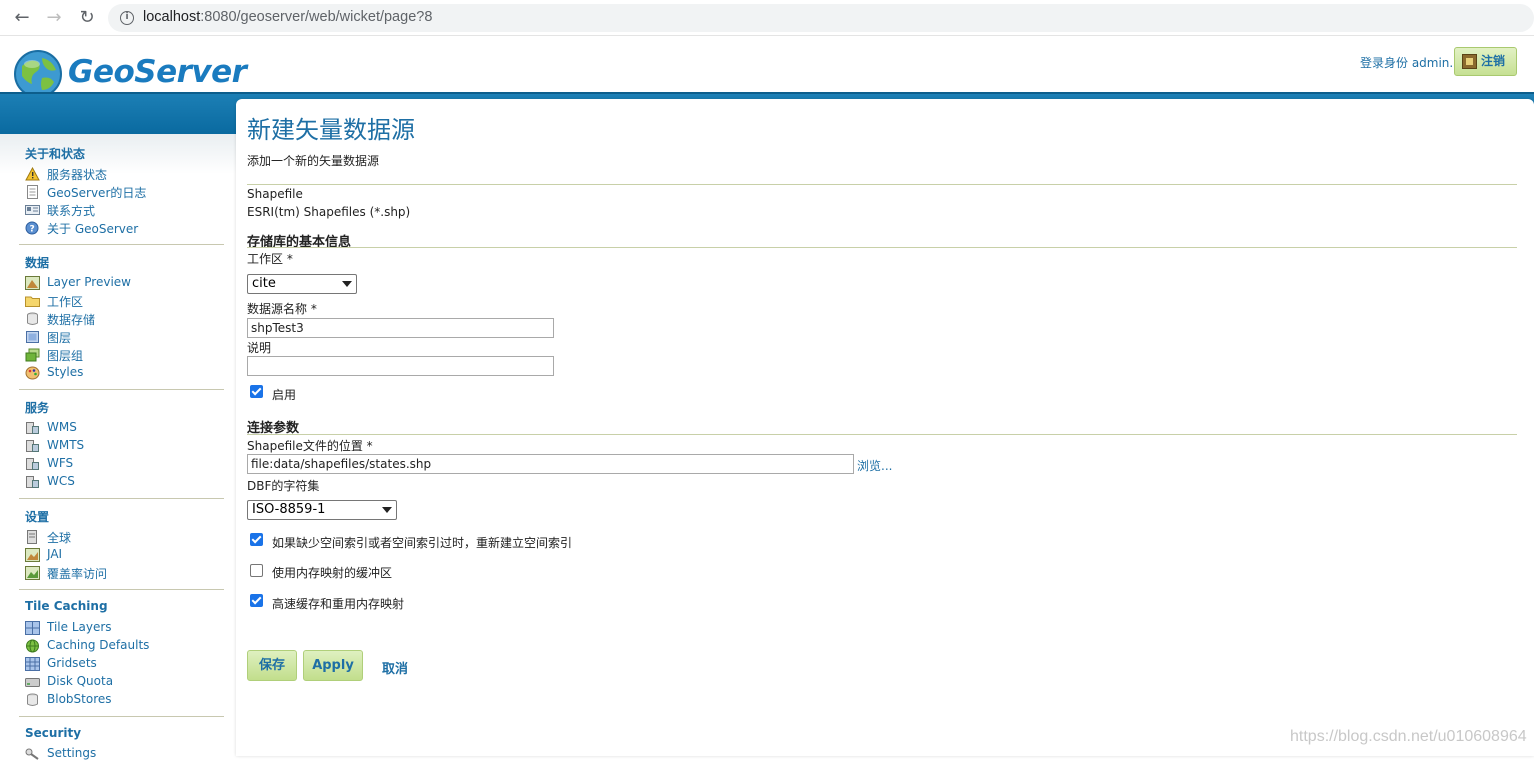 The width and height of the screenshot is (1534, 763). I want to click on logout-label: 注销, so click(1493, 61).